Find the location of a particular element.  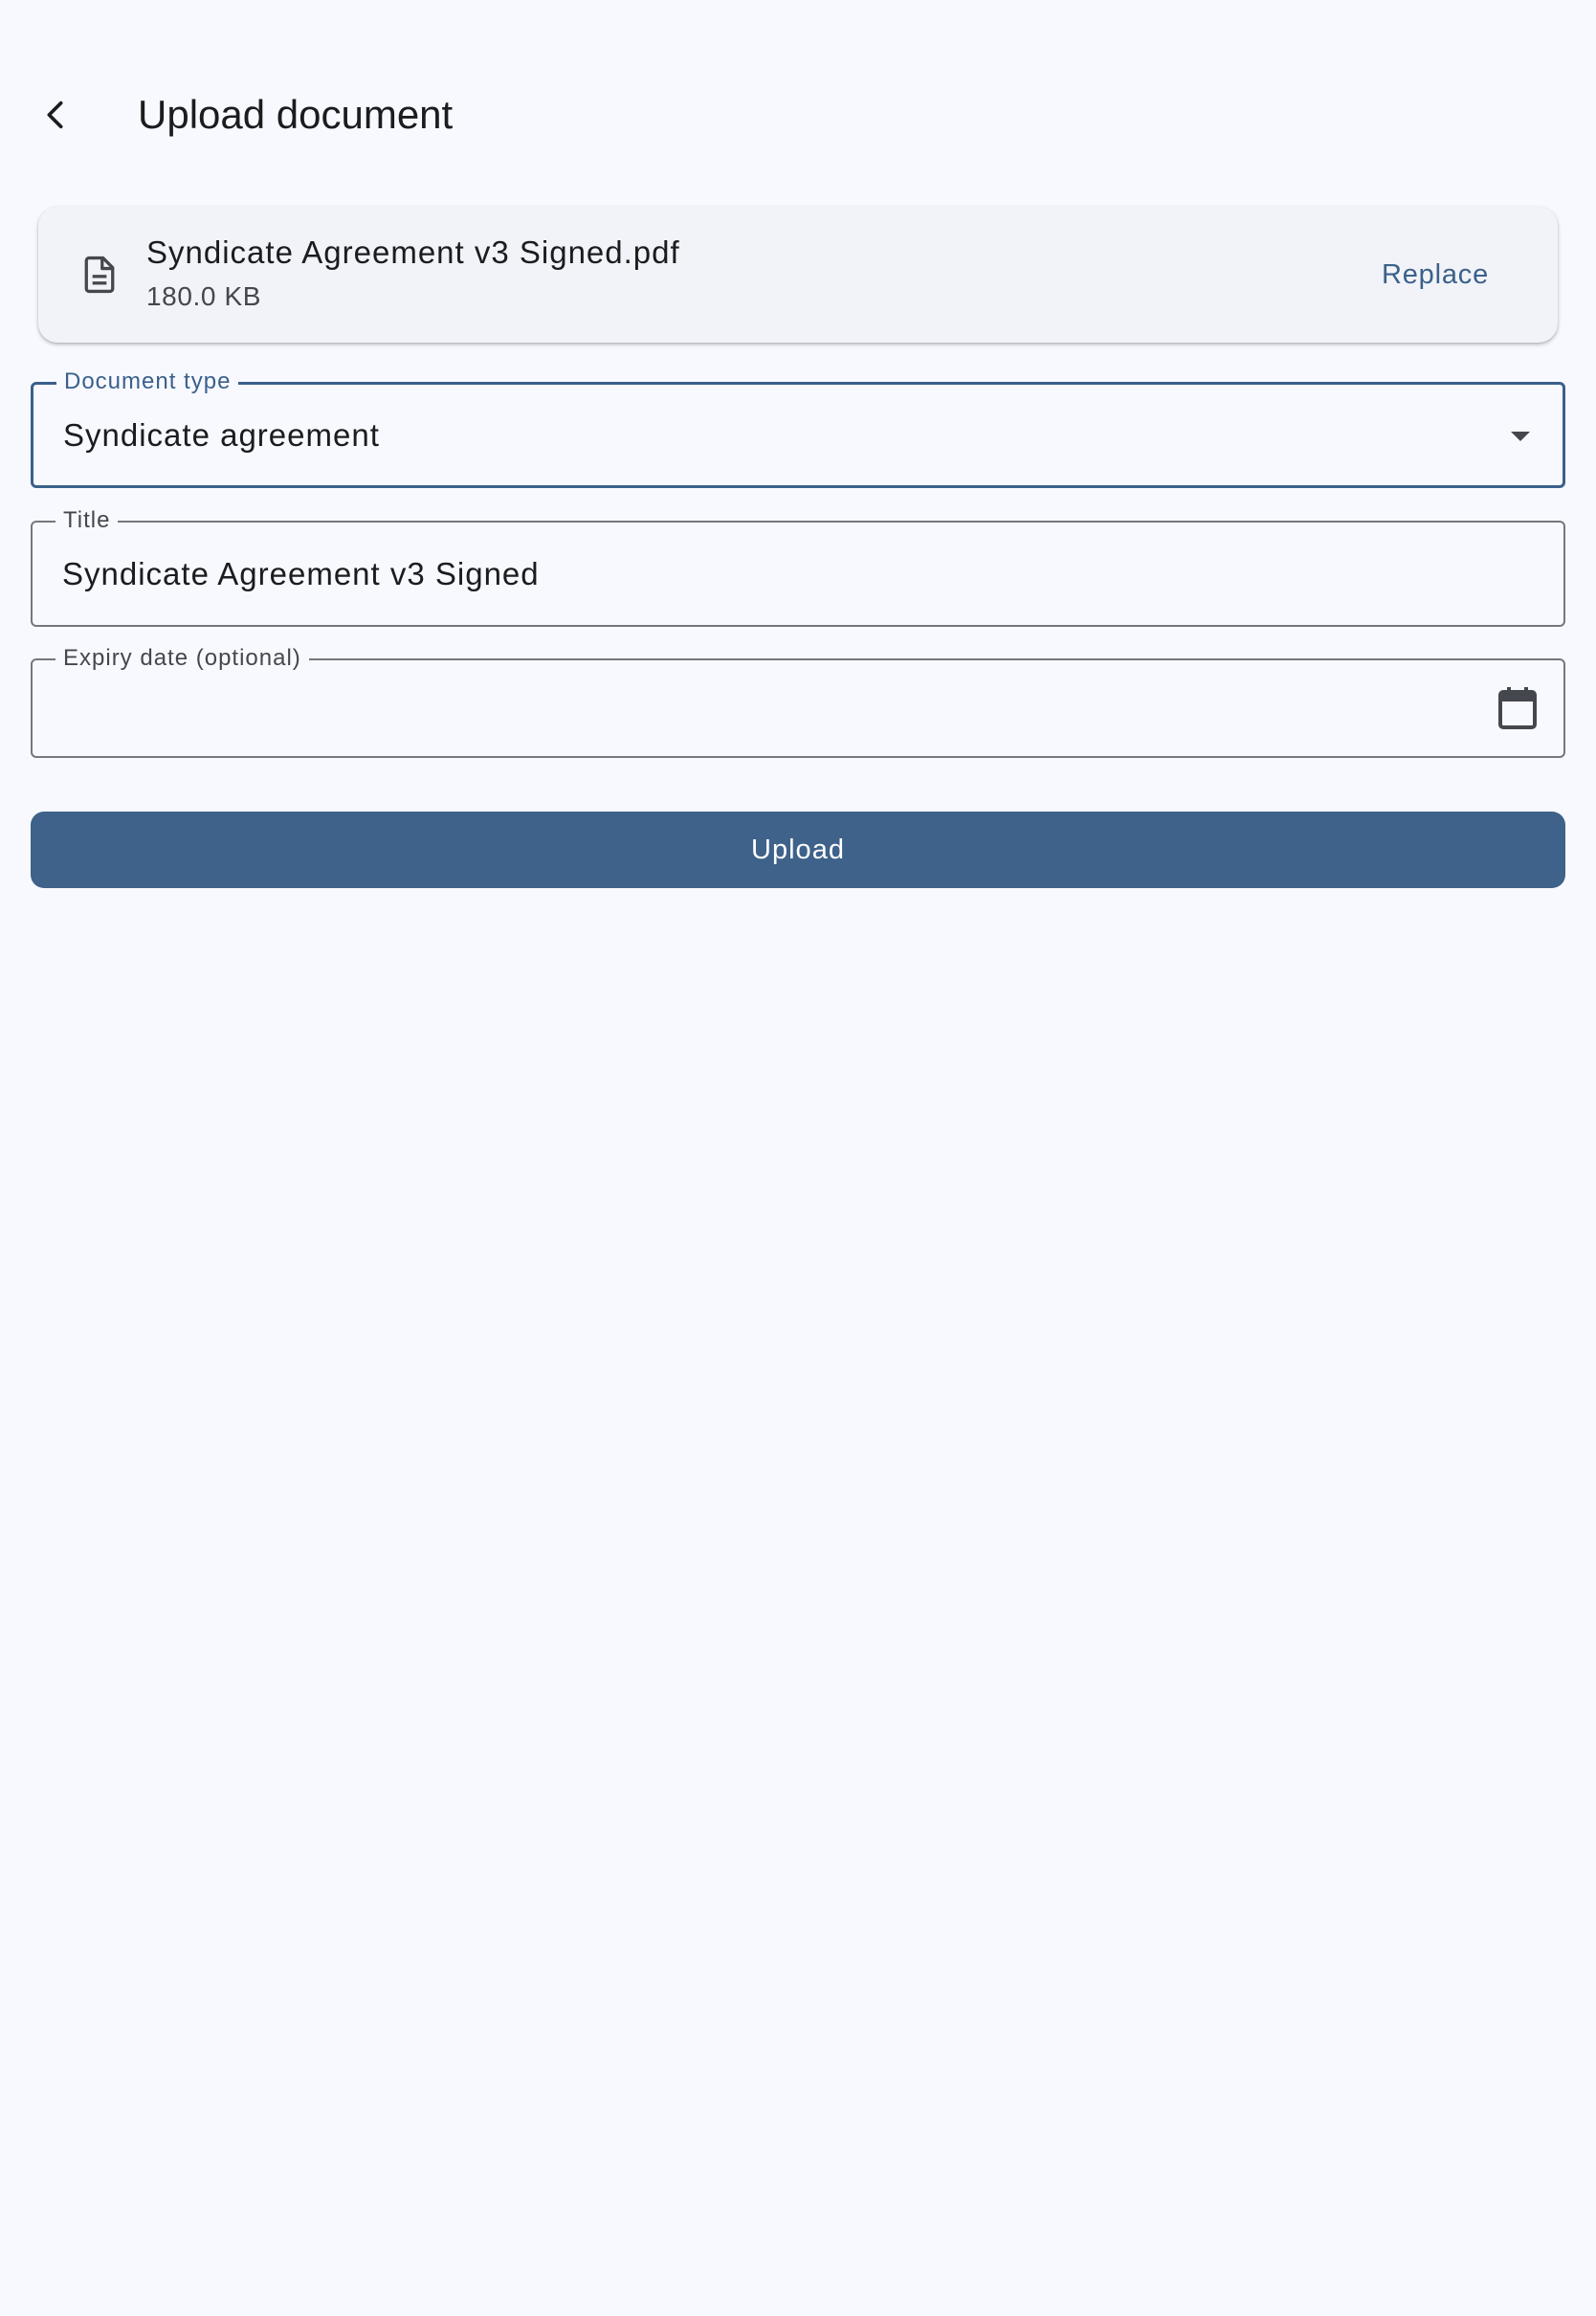

chevron-left-icon is located at coordinates (55, 115).